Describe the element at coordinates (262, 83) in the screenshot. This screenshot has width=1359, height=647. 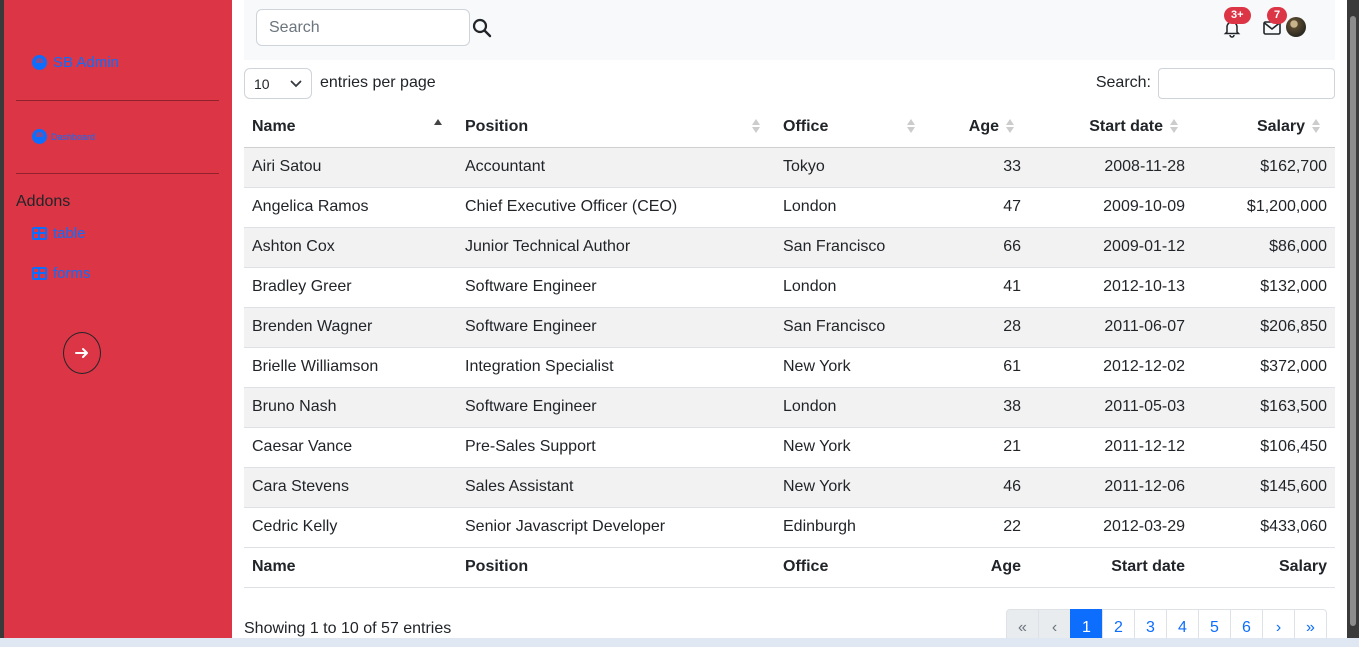
I see `per-page-value: 10` at that location.